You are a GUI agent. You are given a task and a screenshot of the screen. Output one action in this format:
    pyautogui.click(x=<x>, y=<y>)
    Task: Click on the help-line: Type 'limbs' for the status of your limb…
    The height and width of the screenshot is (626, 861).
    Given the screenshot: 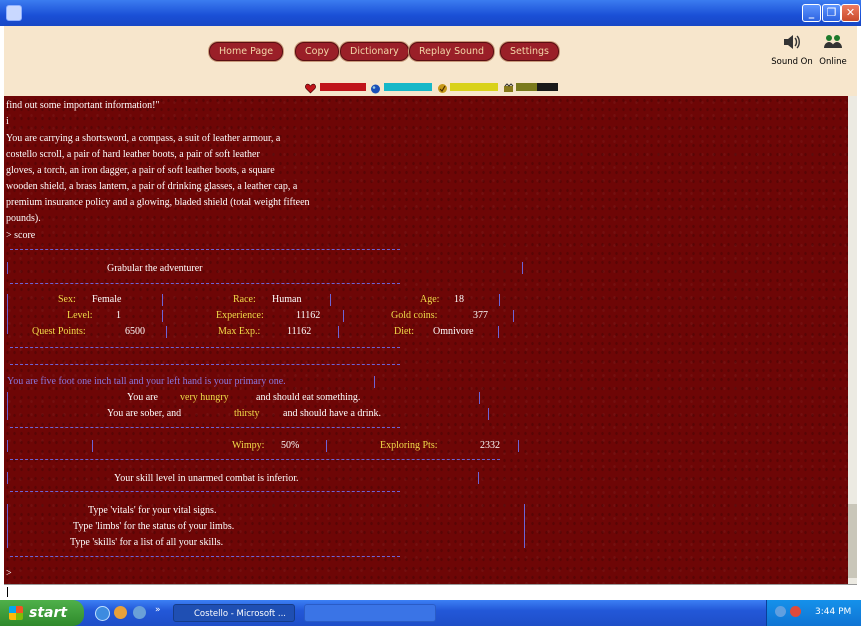 What is the action you would take?
    pyautogui.click(x=154, y=526)
    